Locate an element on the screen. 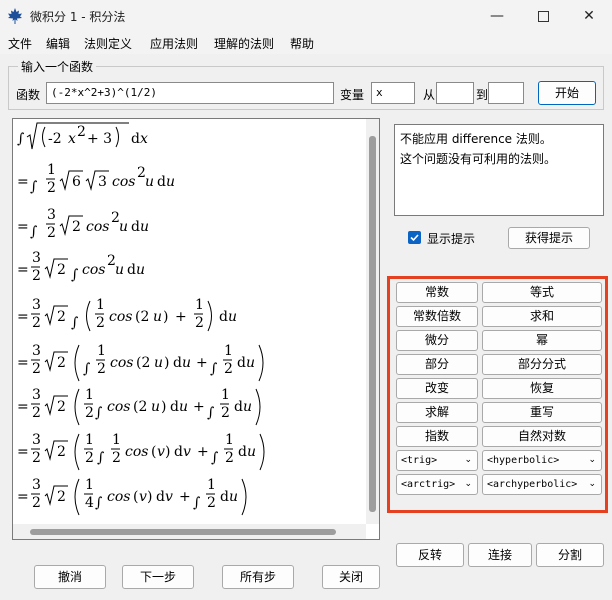 The image size is (612, 600). vertical-scroll-thumb is located at coordinates (372, 324).